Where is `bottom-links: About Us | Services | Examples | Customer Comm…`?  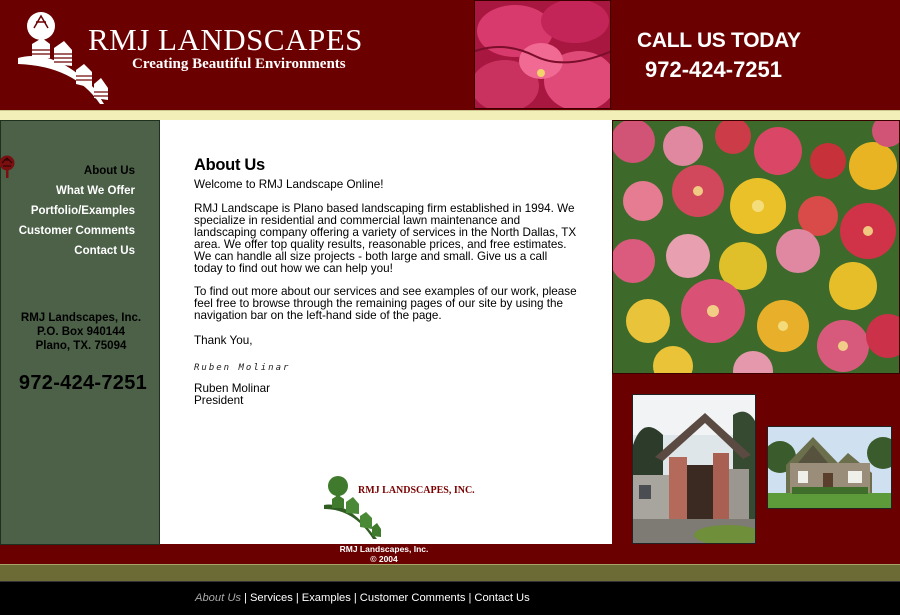 bottom-links: About Us | Services | Examples | Customer Comm… is located at coordinates (362, 598).